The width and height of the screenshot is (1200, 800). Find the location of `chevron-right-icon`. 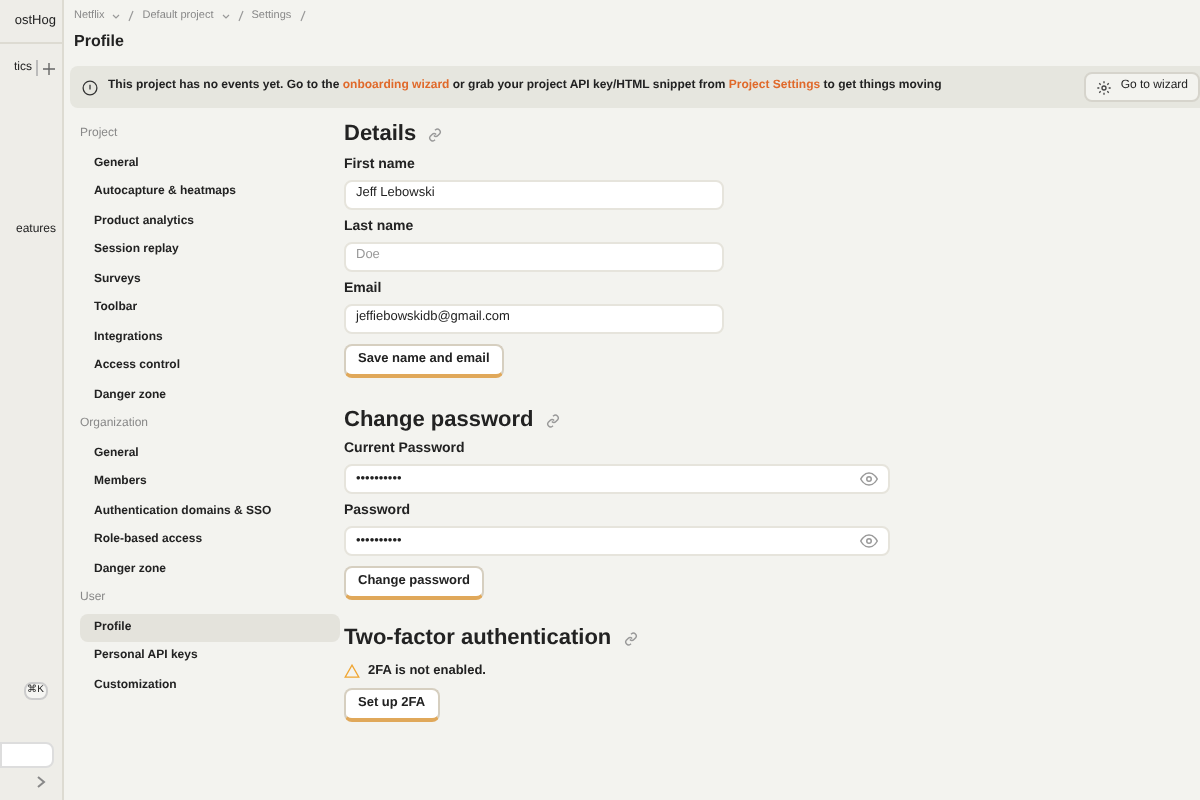

chevron-right-icon is located at coordinates (41, 782).